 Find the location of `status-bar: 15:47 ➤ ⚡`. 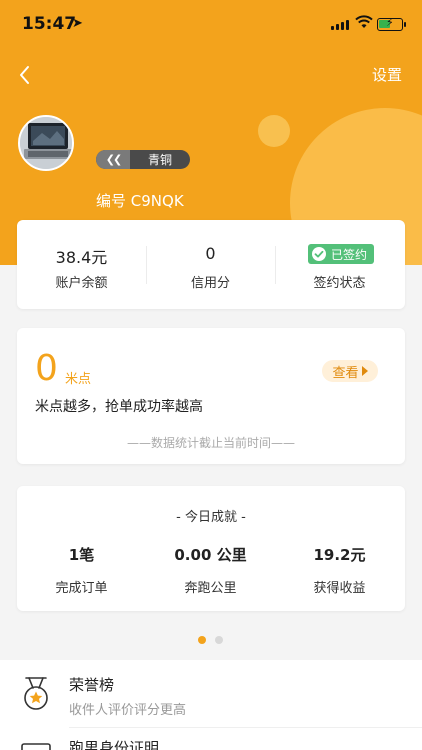

status-bar: 15:47 ➤ ⚡ is located at coordinates (211, 25).